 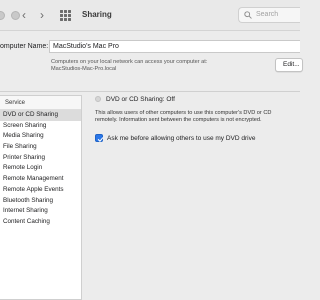 I want to click on service-item-media-sharing: Media Sharing, so click(x=40, y=136).